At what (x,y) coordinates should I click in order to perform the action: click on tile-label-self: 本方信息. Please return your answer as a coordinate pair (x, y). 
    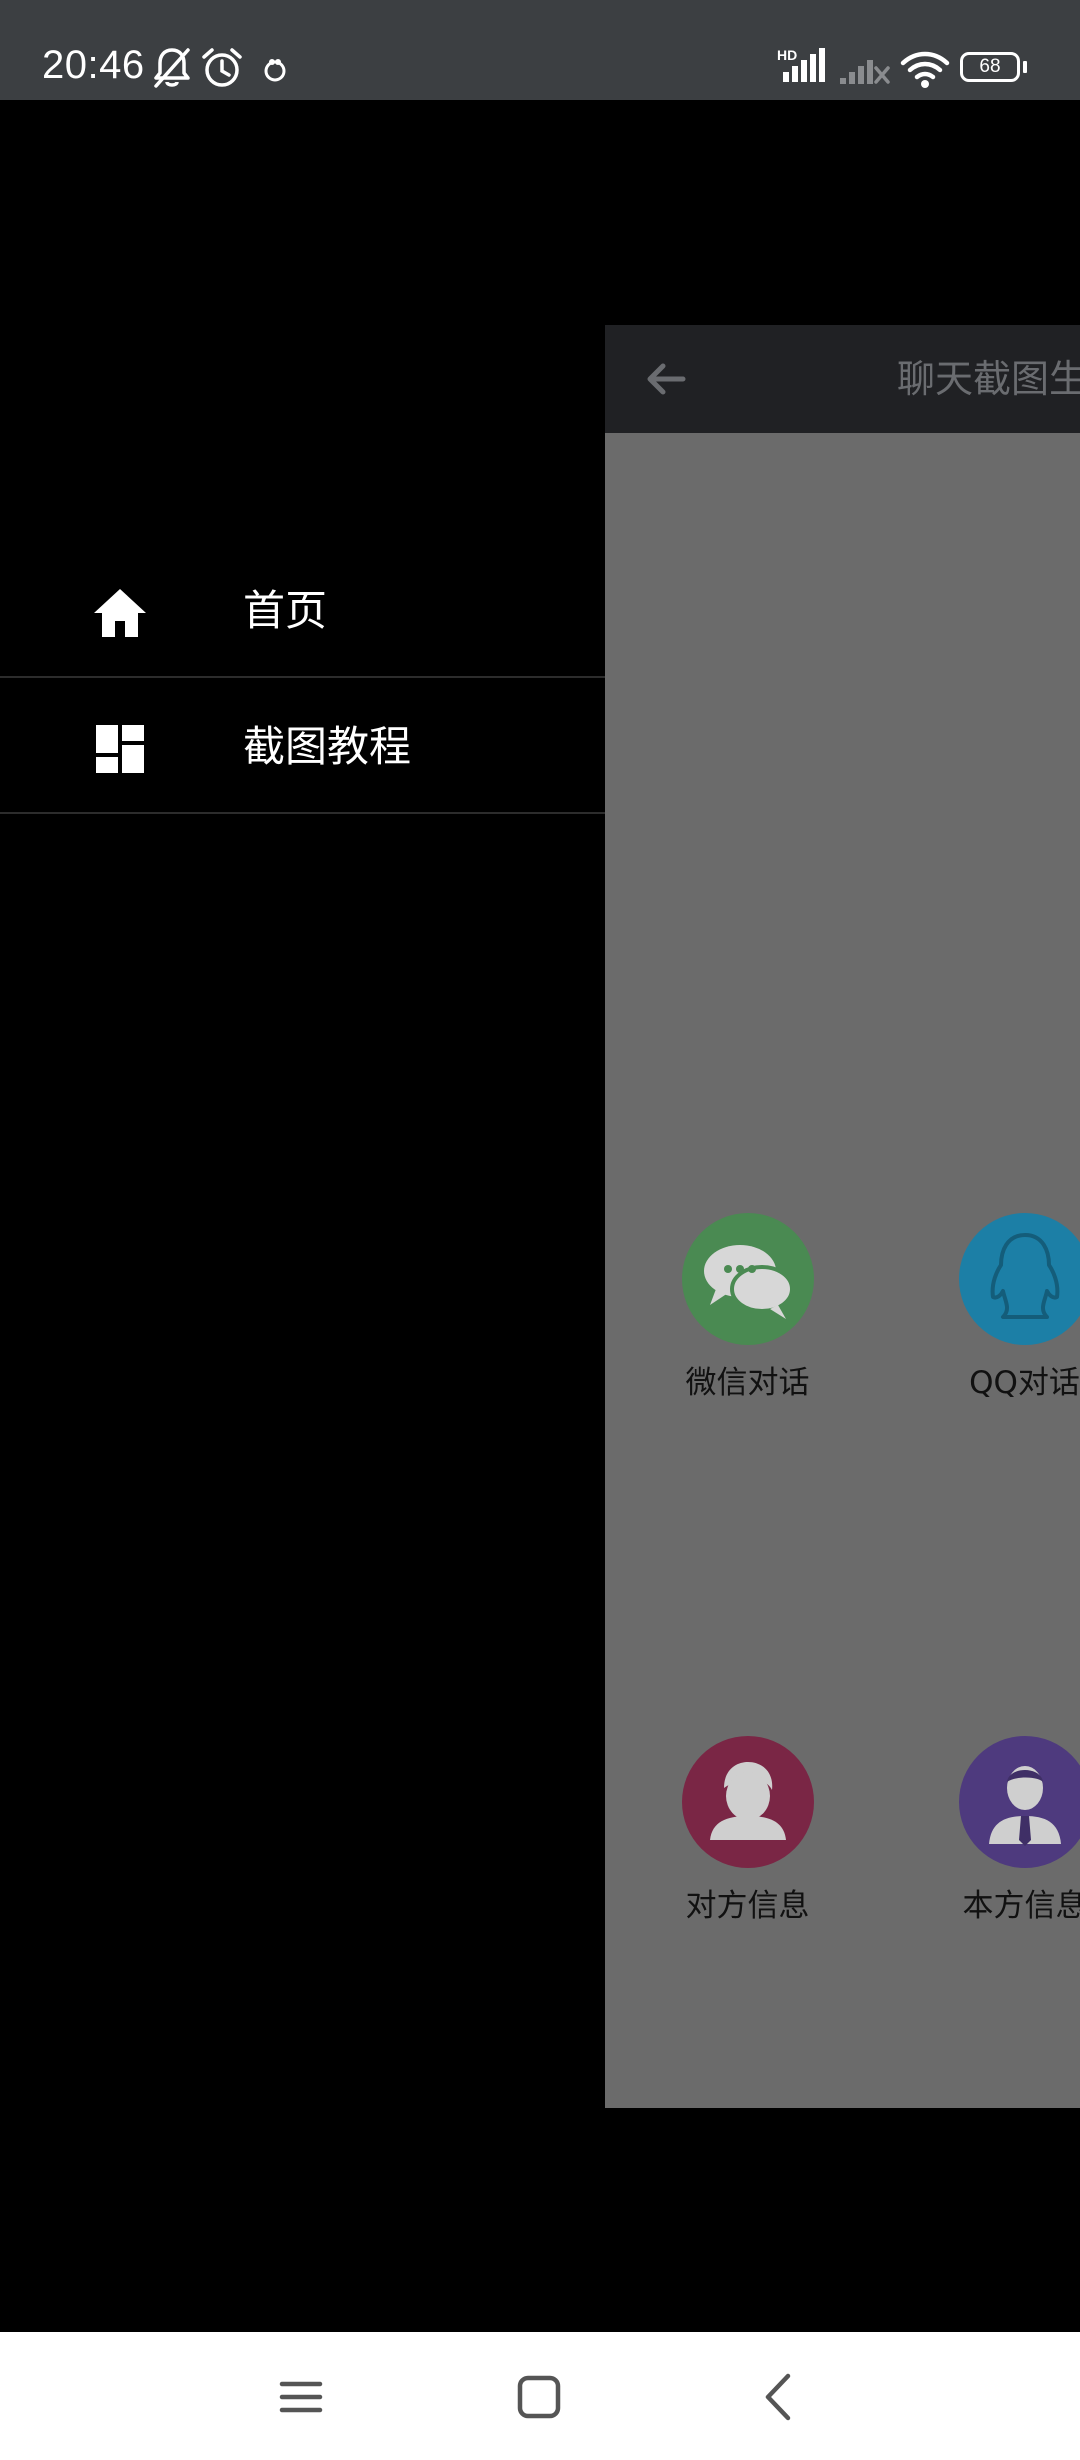
    Looking at the image, I should click on (1021, 1906).